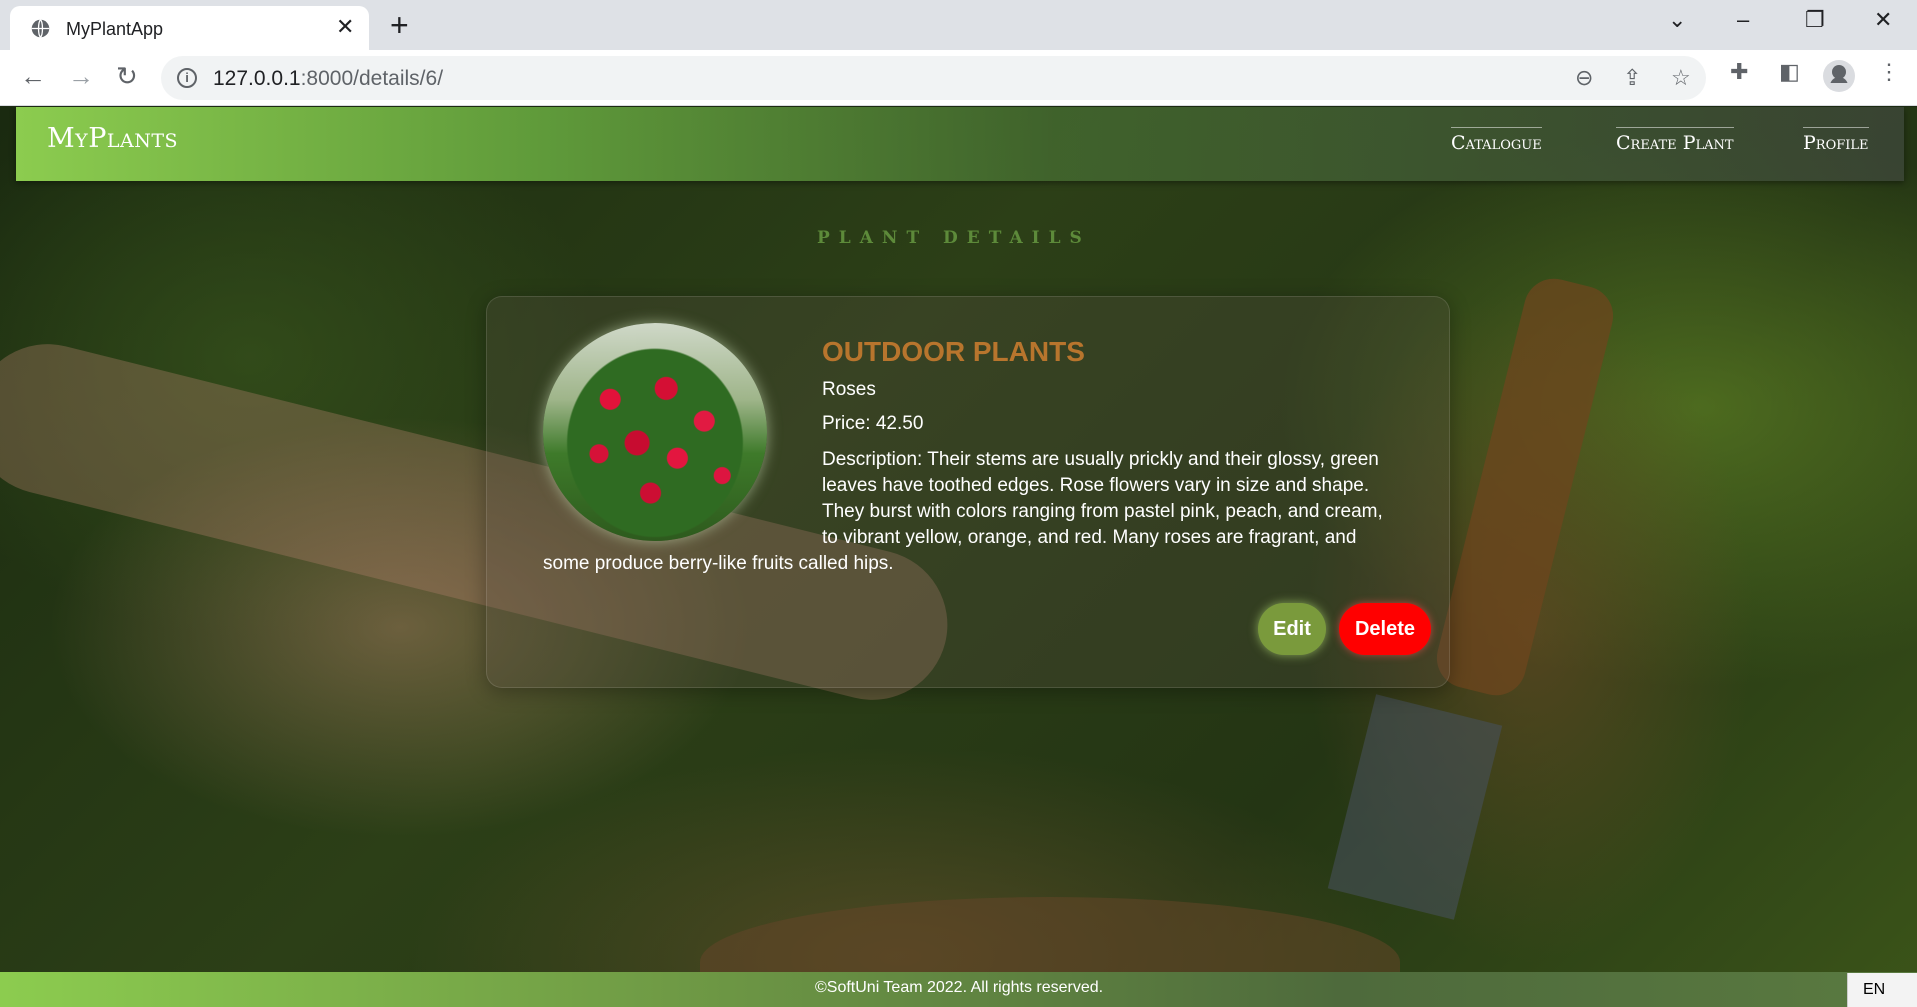 The height and width of the screenshot is (1007, 1917). What do you see at coordinates (40, 28) in the screenshot?
I see `globe-icon` at bounding box center [40, 28].